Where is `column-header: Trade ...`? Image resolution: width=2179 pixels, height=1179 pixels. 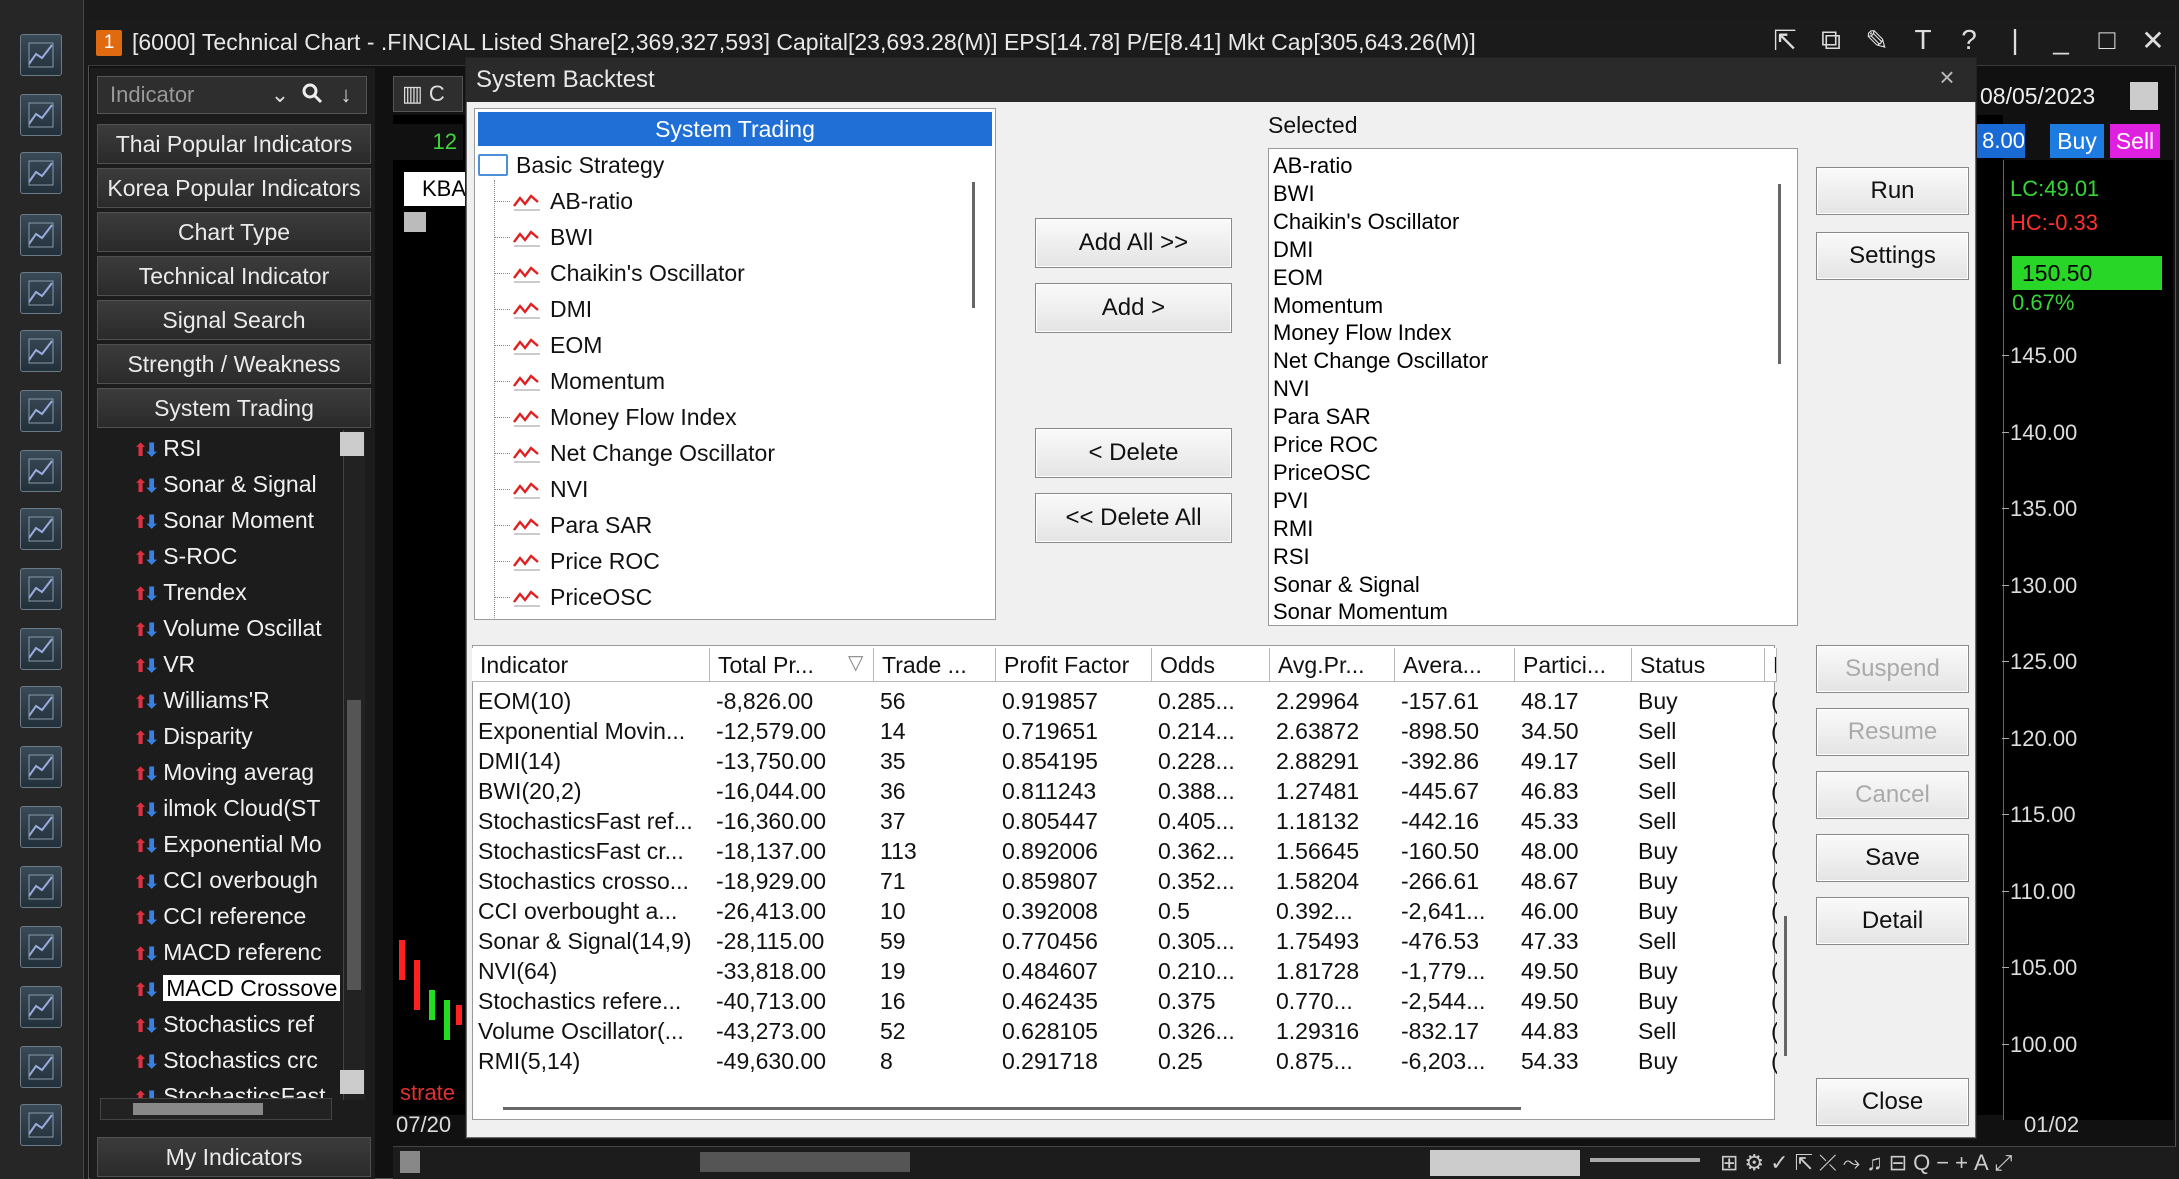
column-header: Trade ... is located at coordinates (935, 665).